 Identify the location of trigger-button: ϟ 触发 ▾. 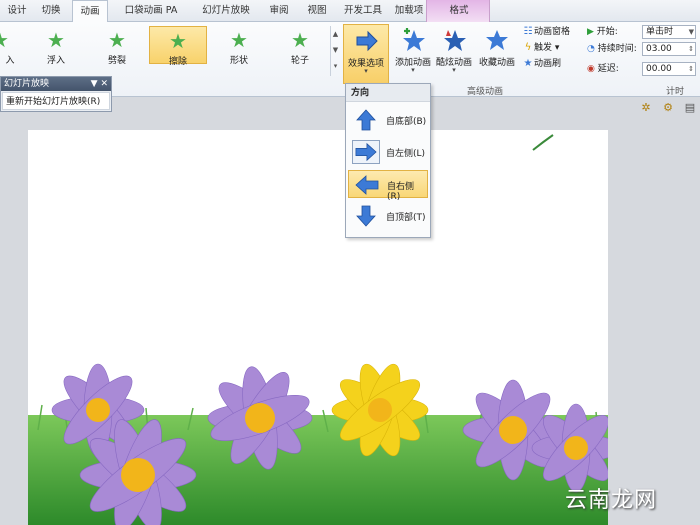
(541, 48).